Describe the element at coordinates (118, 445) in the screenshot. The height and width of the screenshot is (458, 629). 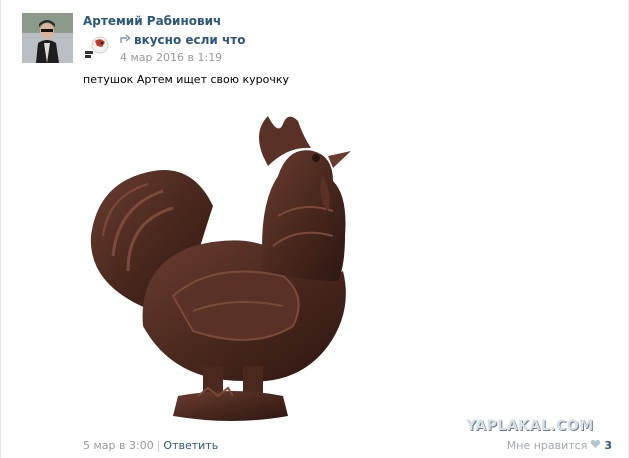
I see `post-date: 5 мар в 3:00` at that location.